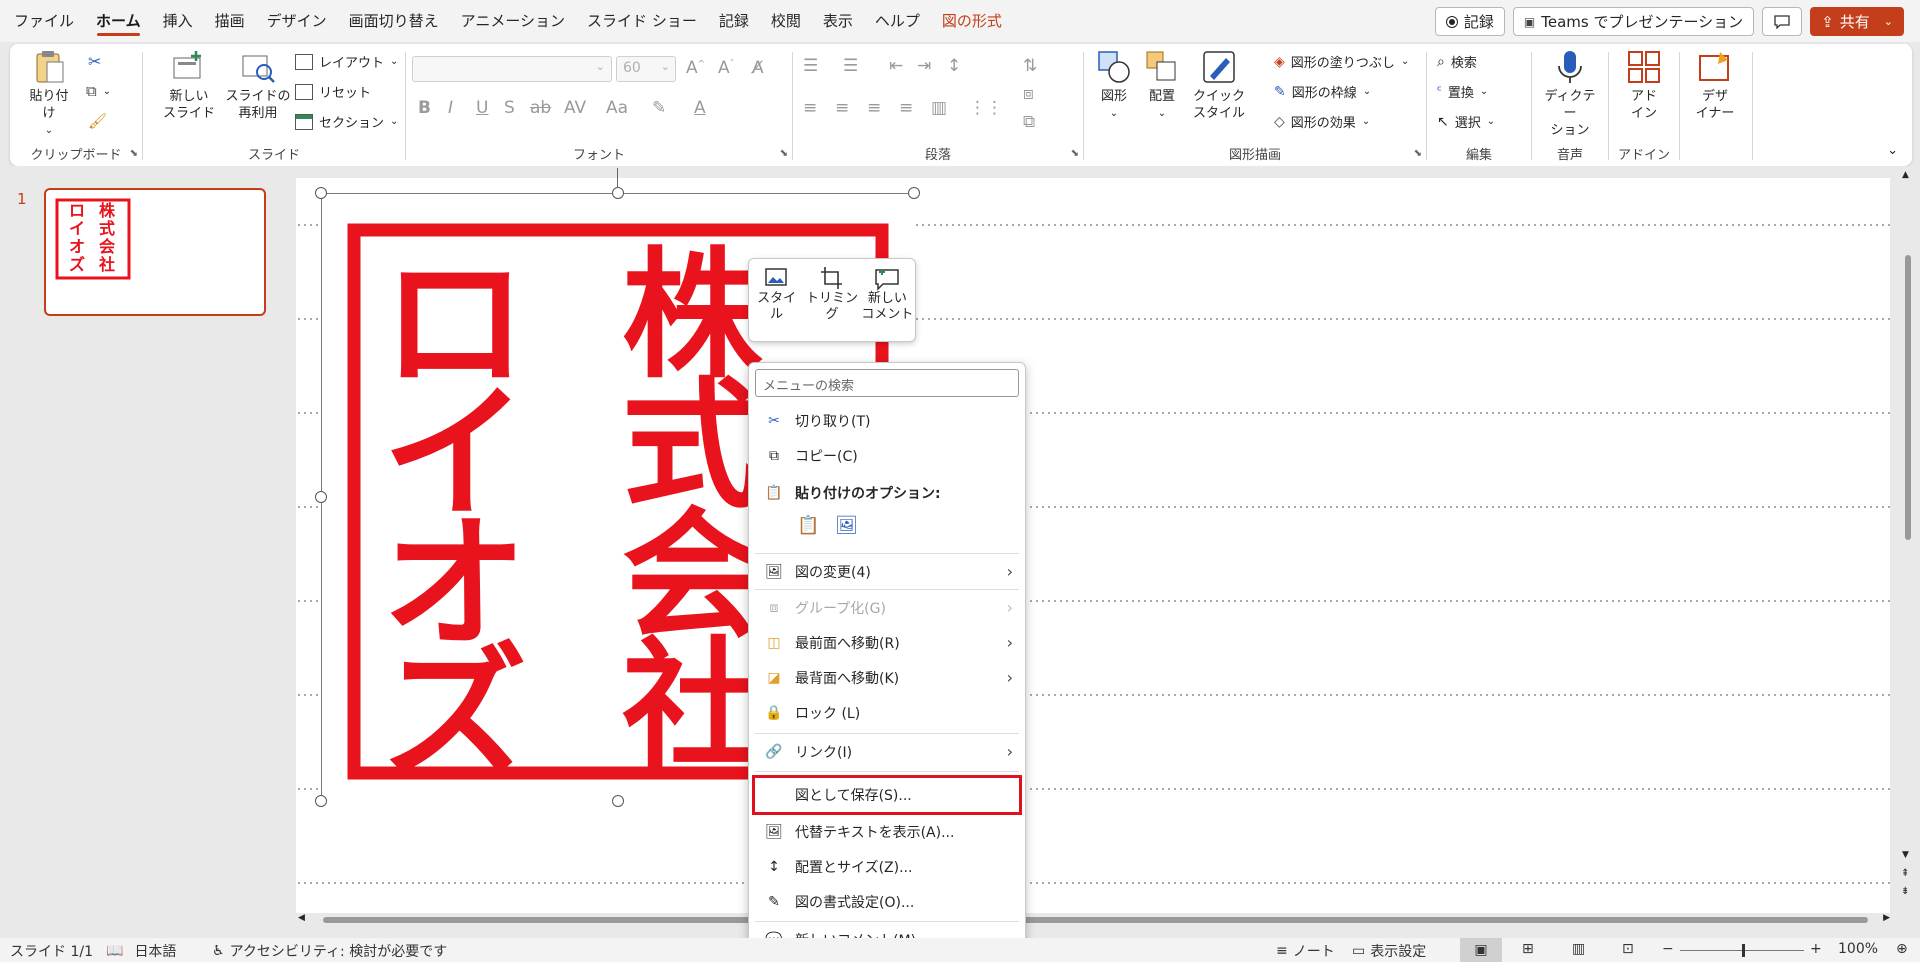 This screenshot has width=1920, height=962. Describe the element at coordinates (1028, 94) in the screenshot. I see `align-text-button: ⧈` at that location.